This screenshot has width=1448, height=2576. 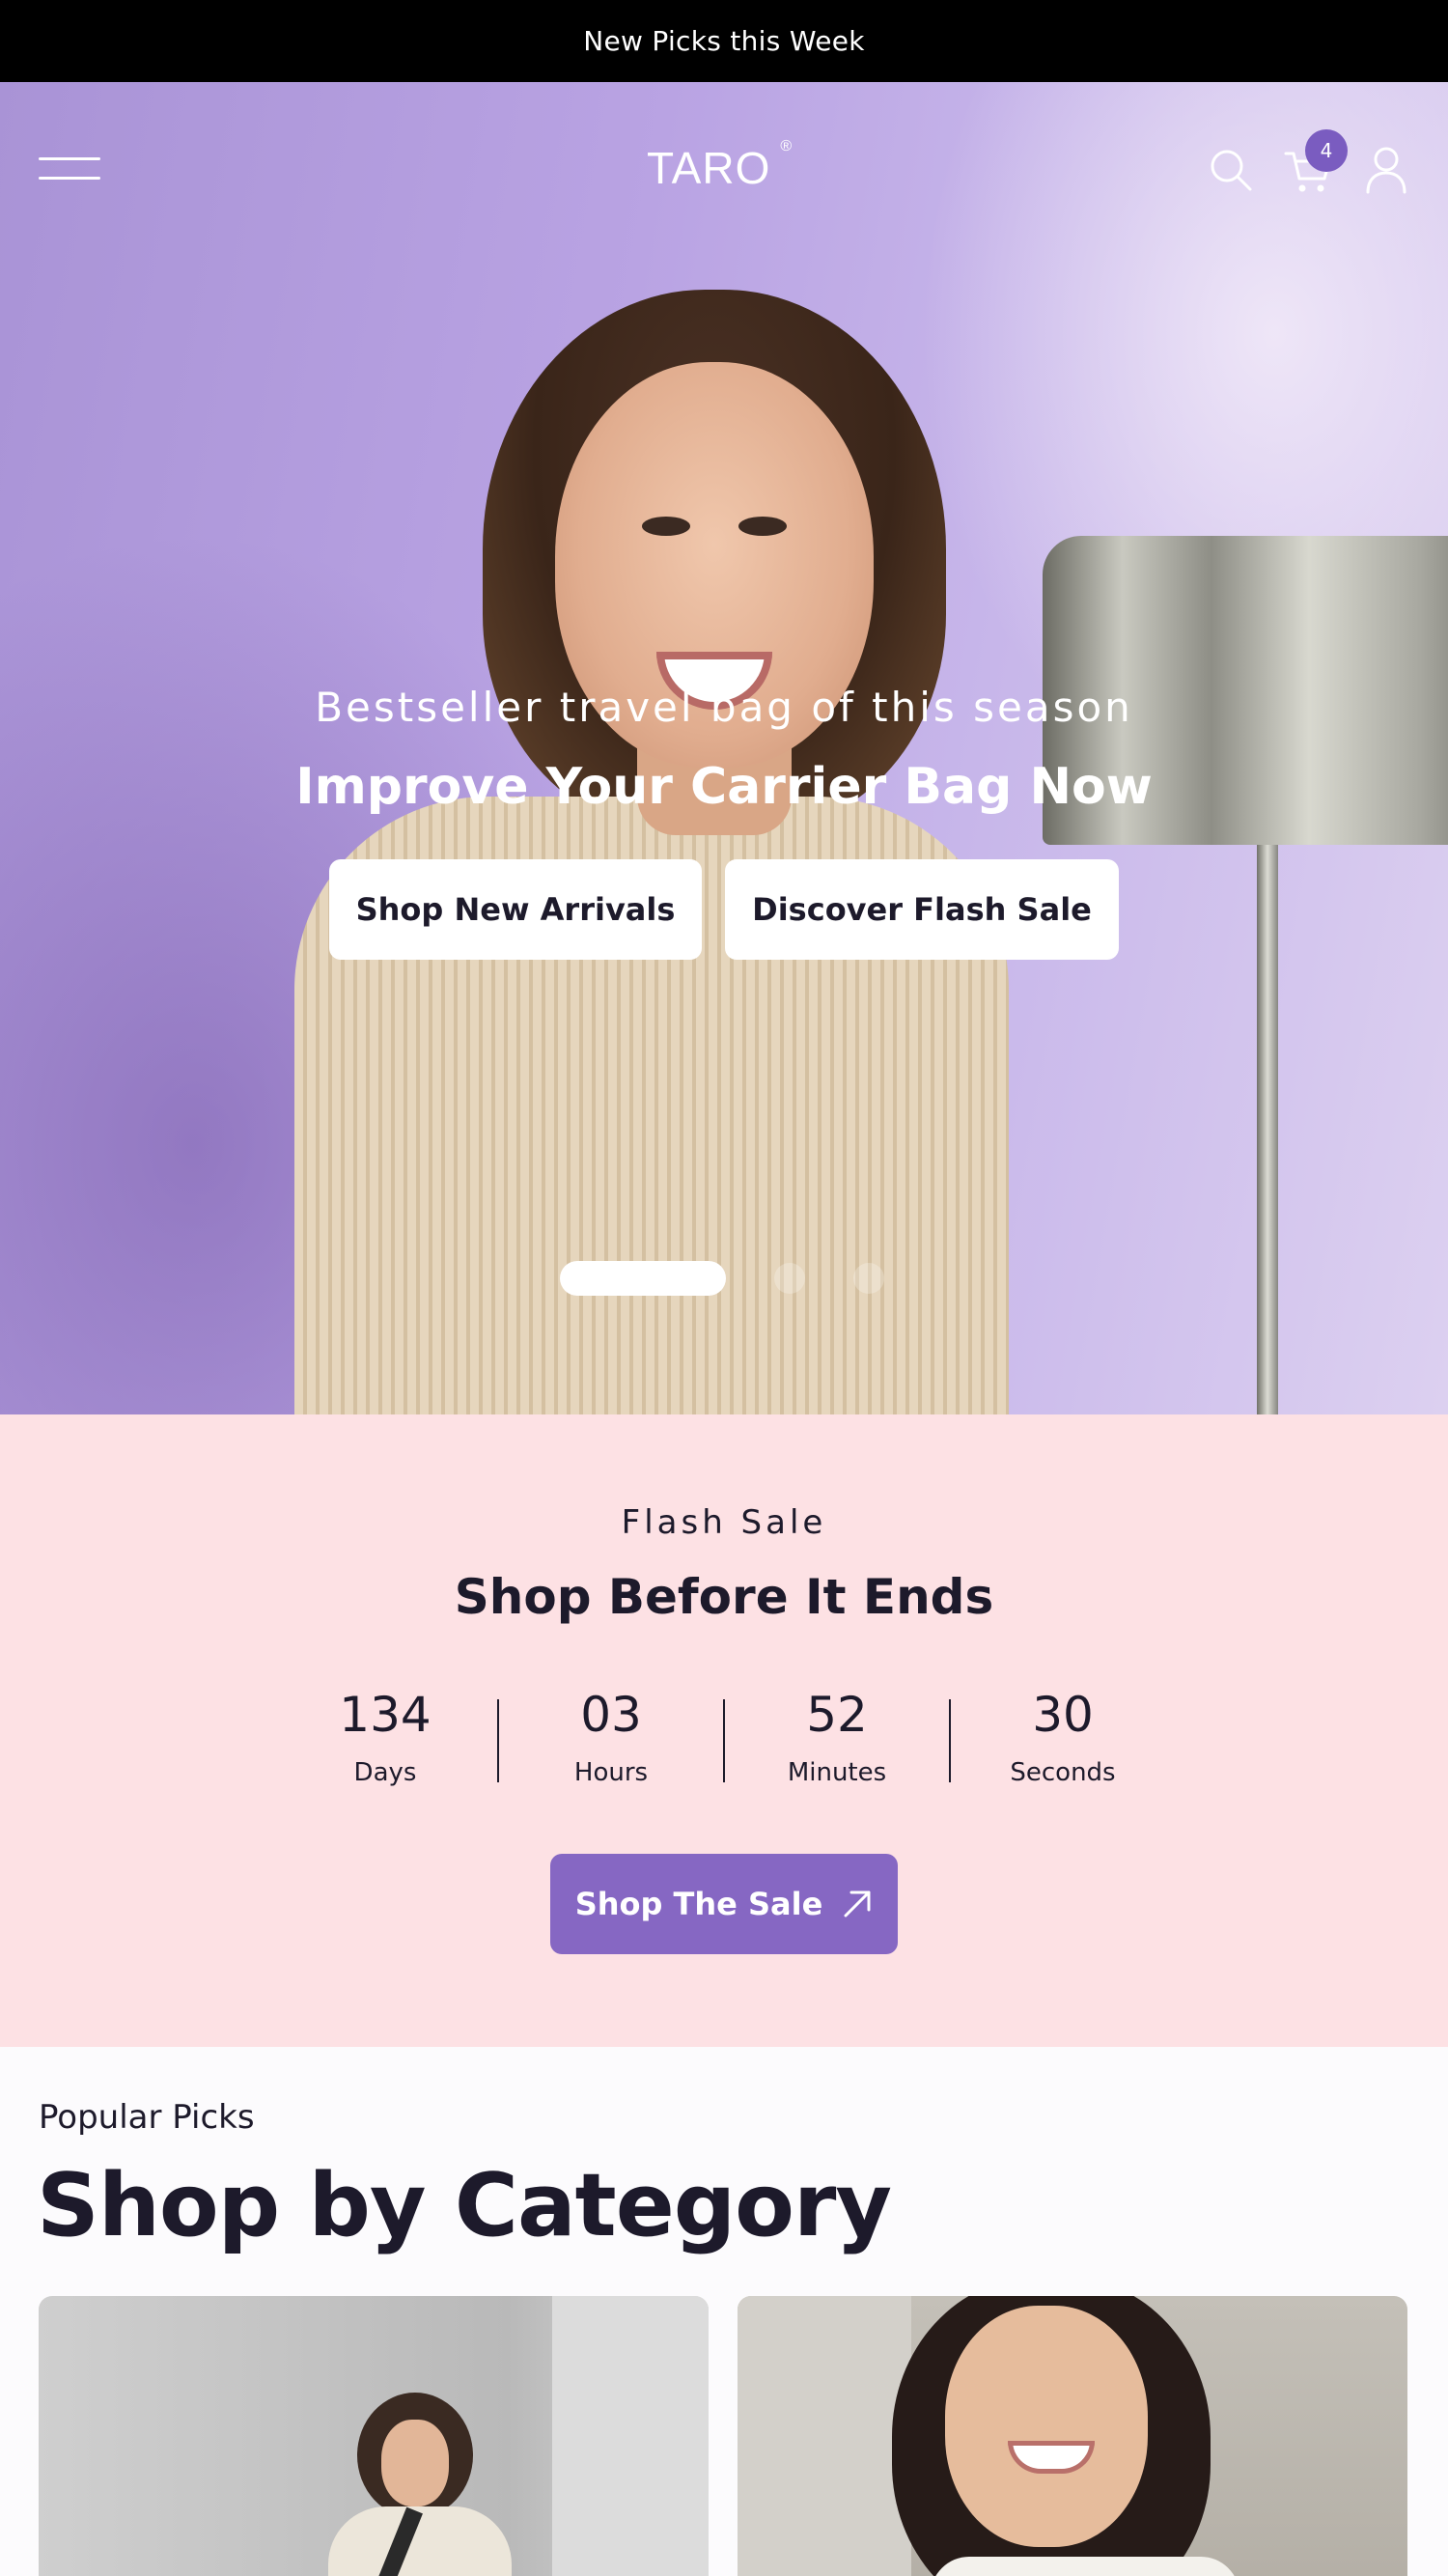 What do you see at coordinates (386, 1715) in the screenshot?
I see `countdown-value: 134` at bounding box center [386, 1715].